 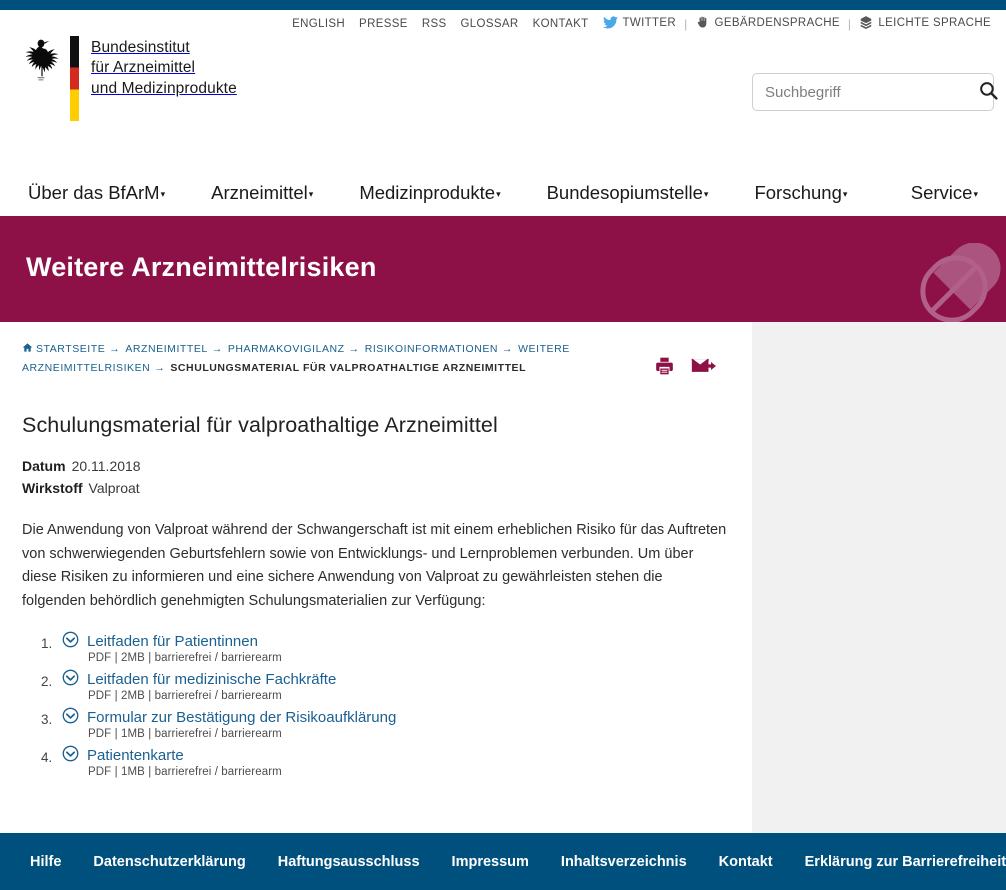 What do you see at coordinates (703, 23) in the screenshot?
I see `sign-language-hand-icon` at bounding box center [703, 23].